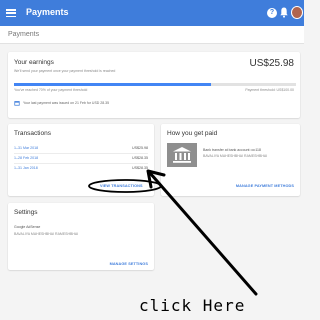 This screenshot has width=320, height=320. I want to click on threshold-label: Payment threshold: US$100.00, so click(269, 90).